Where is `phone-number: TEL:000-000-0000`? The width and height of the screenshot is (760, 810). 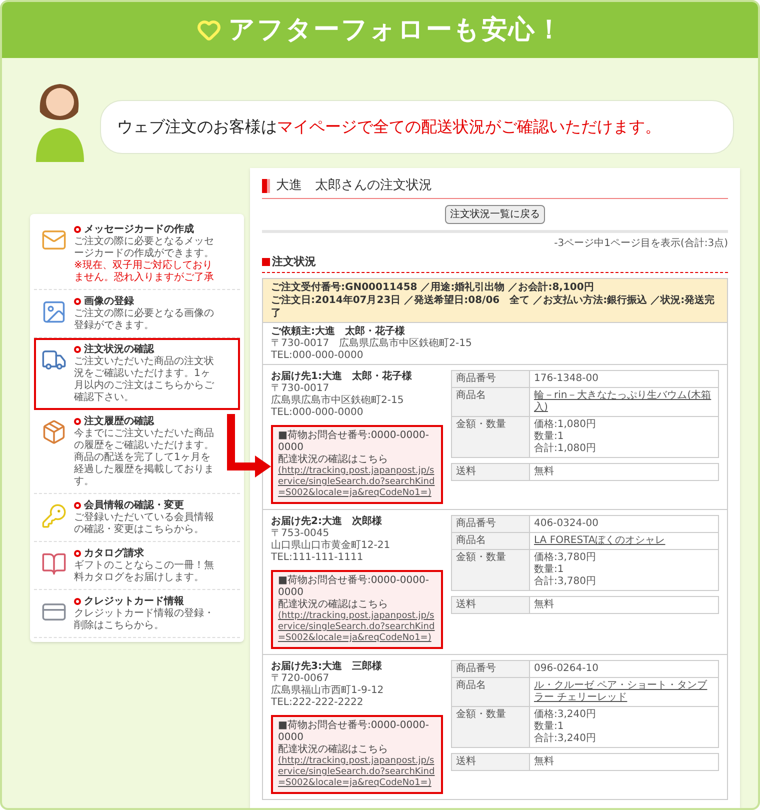
phone-number: TEL:000-000-0000 is located at coordinates (317, 413).